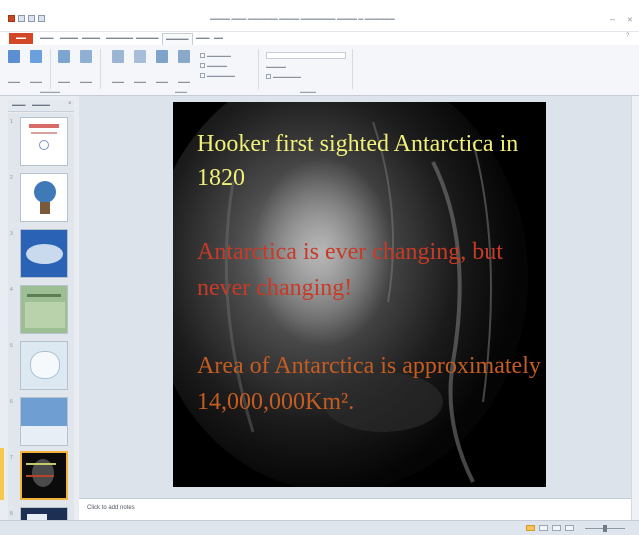  Describe the element at coordinates (177, 39) in the screenshot. I see `tab-slideshow: ▬▬▬▬▬` at that location.